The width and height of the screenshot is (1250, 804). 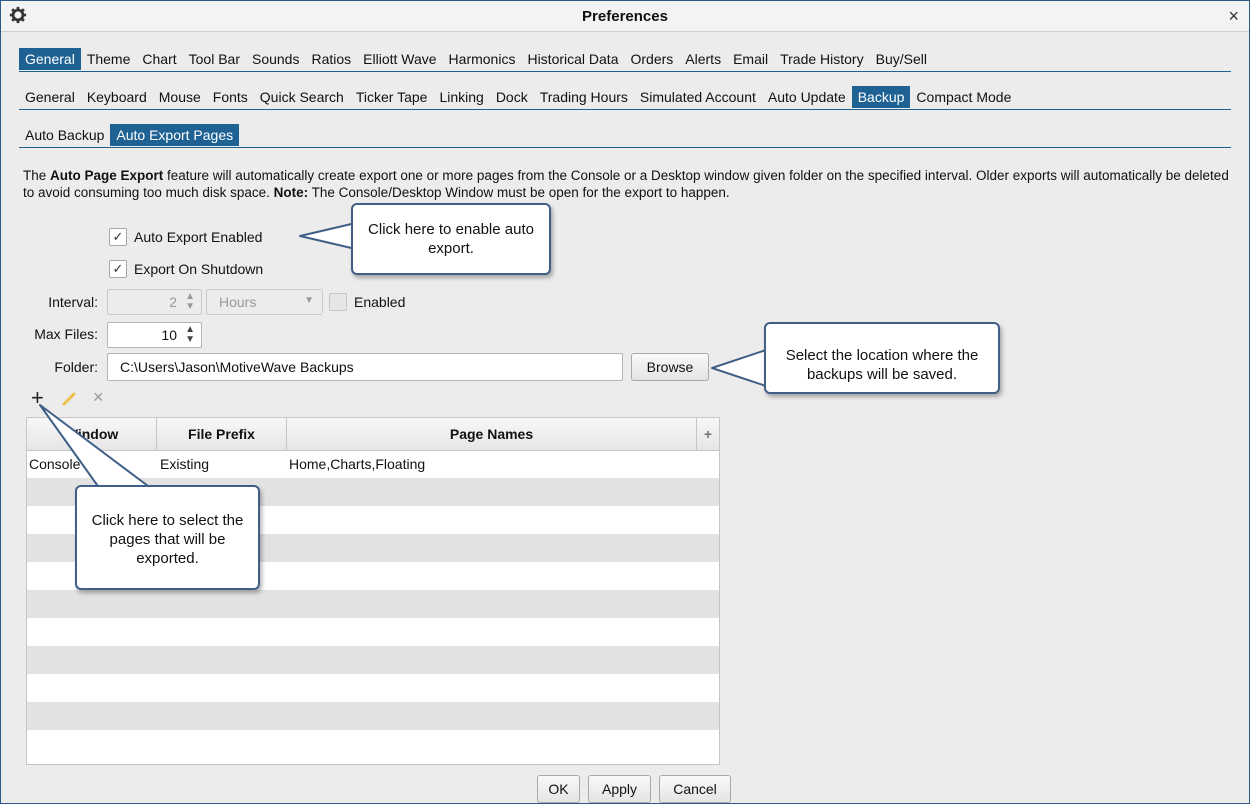 I want to click on col-window: Window, so click(x=92, y=434).